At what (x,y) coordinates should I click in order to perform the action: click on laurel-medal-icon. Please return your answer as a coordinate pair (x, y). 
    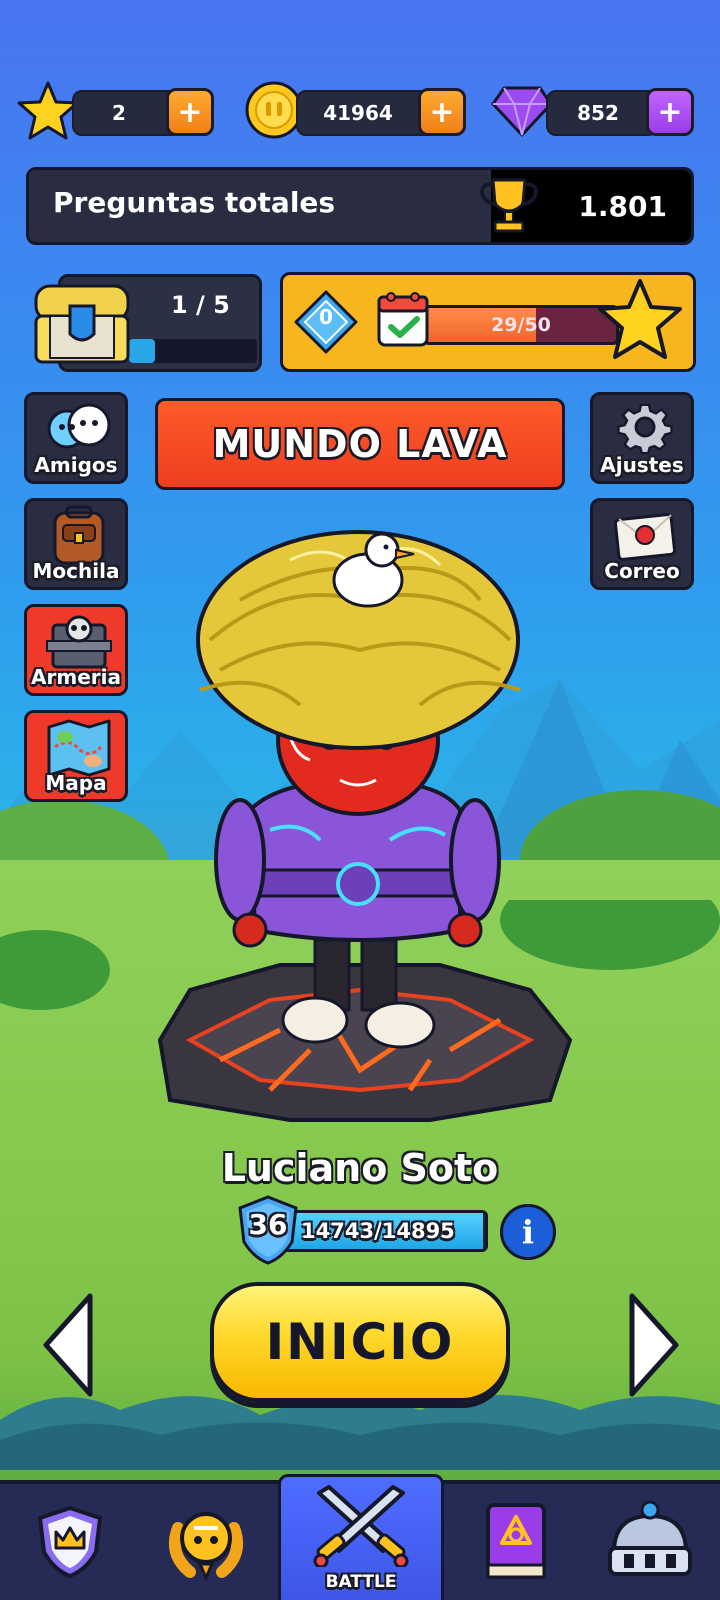
    Looking at the image, I should click on (206, 1547).